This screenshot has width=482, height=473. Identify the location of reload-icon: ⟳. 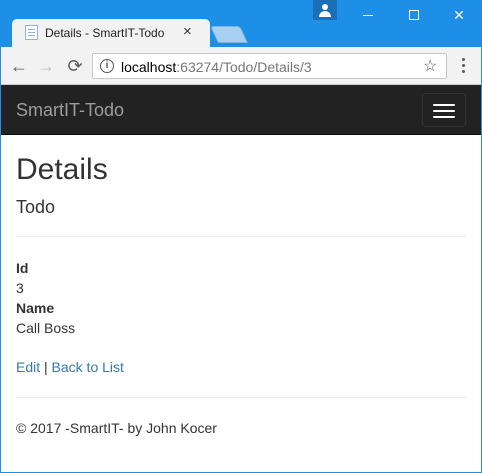
(75, 66).